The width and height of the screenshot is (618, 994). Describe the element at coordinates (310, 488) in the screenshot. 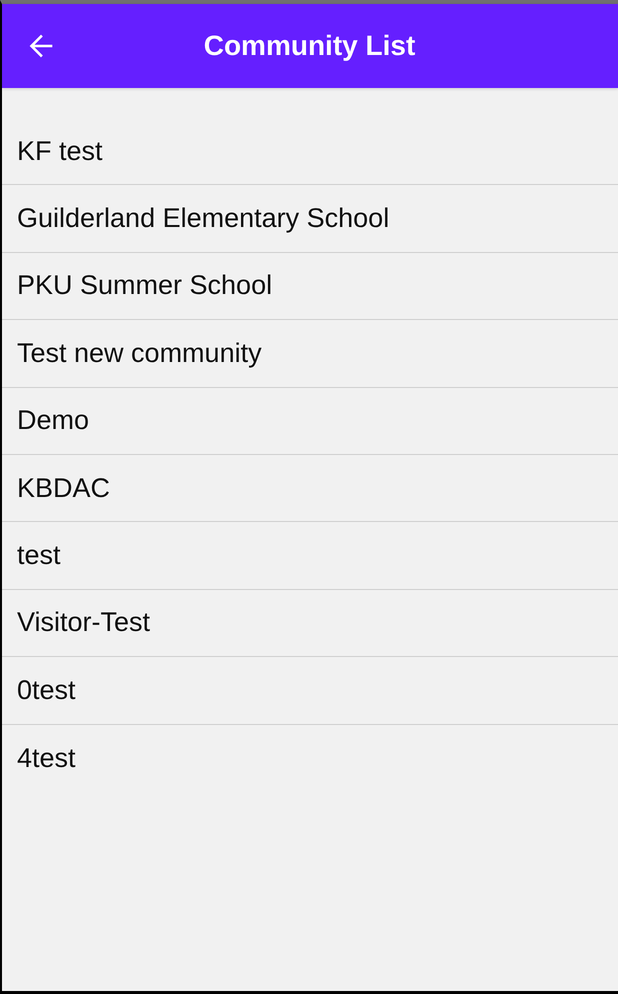

I see `community-list-item: KBDAC` at that location.